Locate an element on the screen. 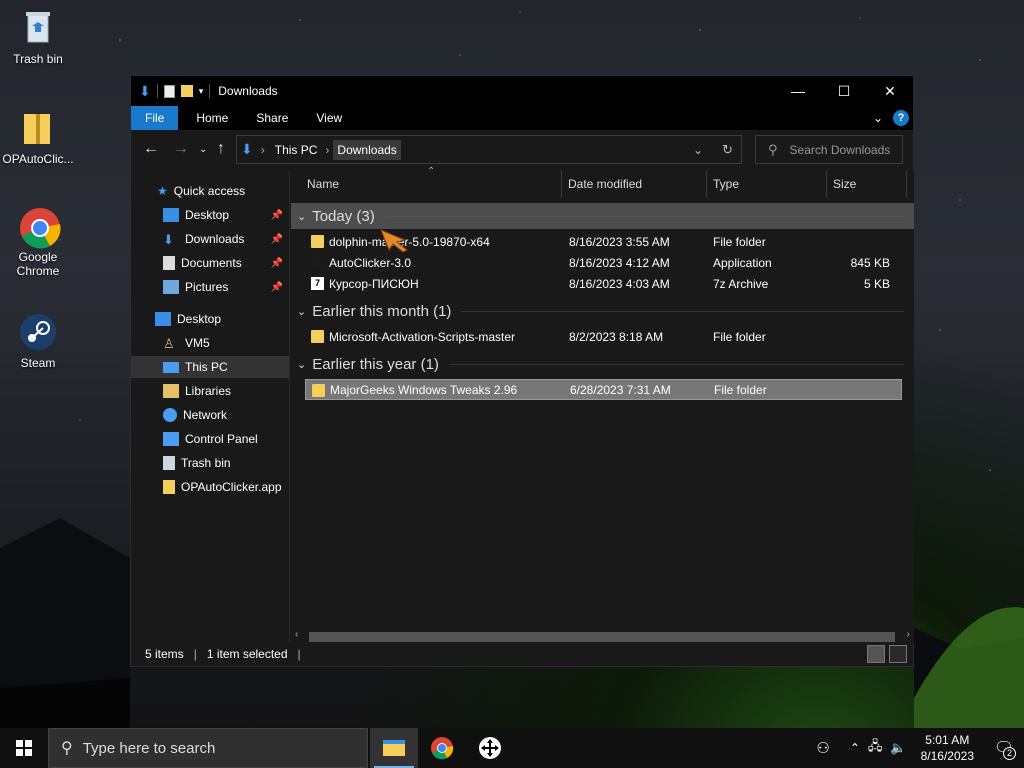 The height and width of the screenshot is (768, 1024). tab-view: View is located at coordinates (329, 118).